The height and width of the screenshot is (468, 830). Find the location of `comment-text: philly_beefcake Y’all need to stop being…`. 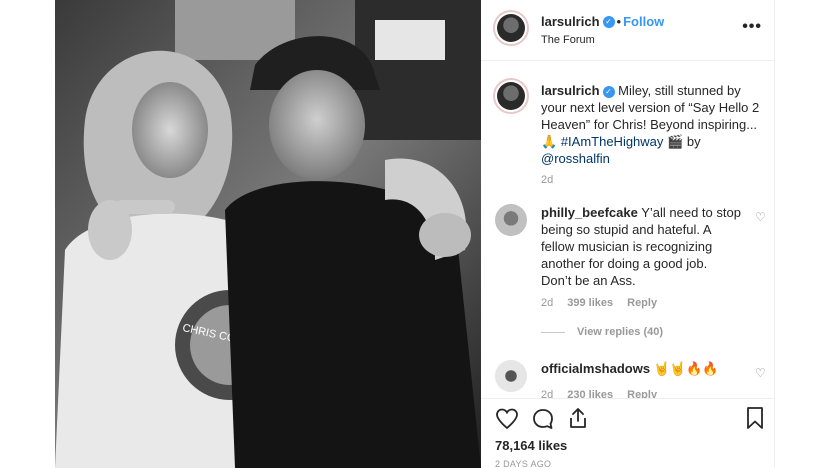

comment-text: philly_beefcake Y’all need to stop being… is located at coordinates (641, 246).